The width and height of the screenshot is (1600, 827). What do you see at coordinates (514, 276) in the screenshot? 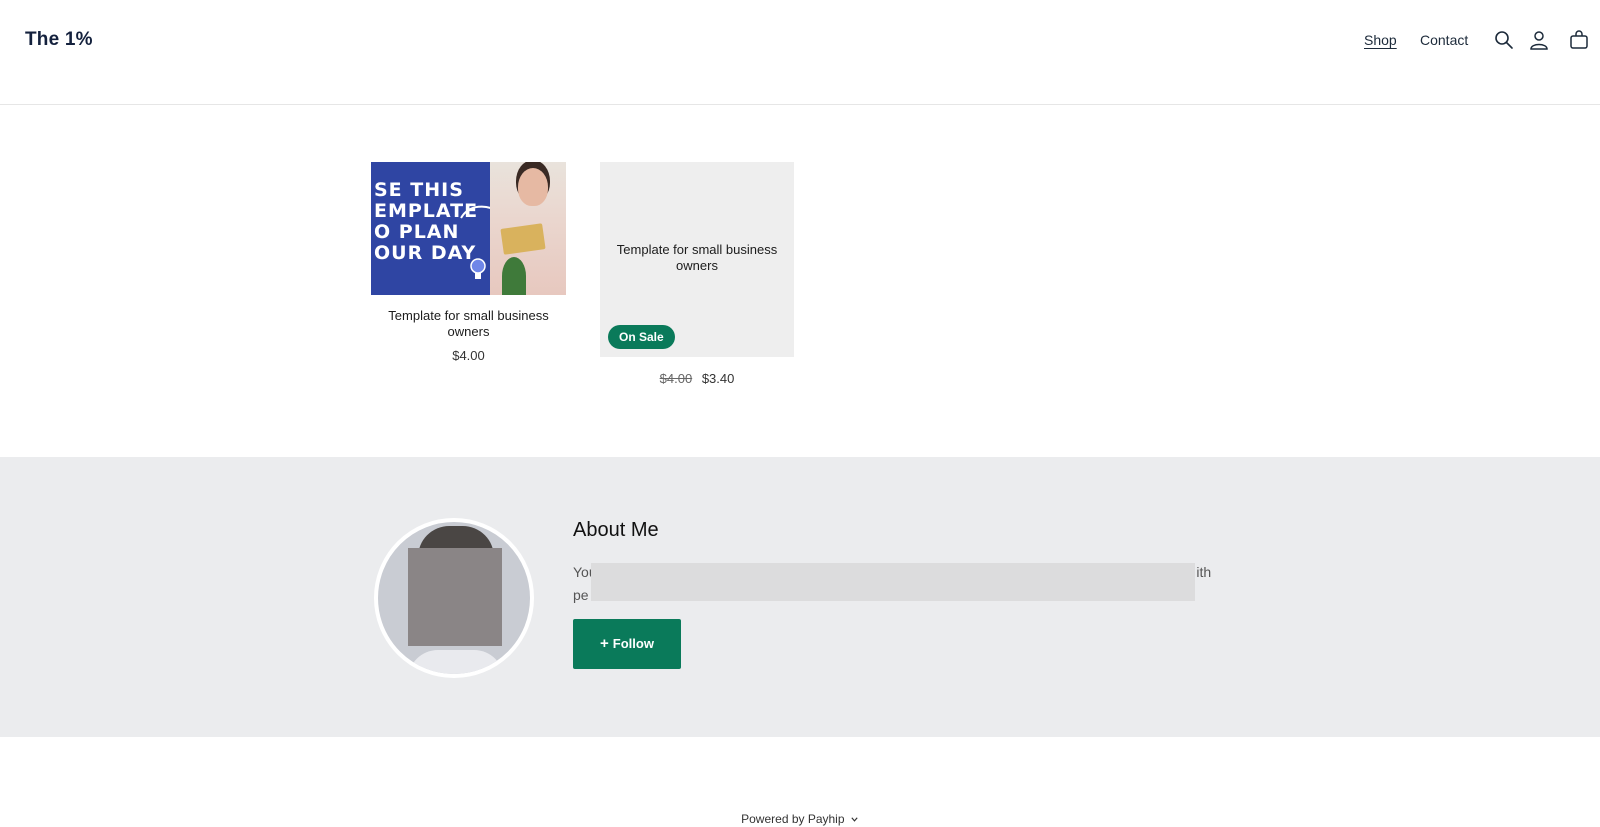
I see `plant-shape` at bounding box center [514, 276].